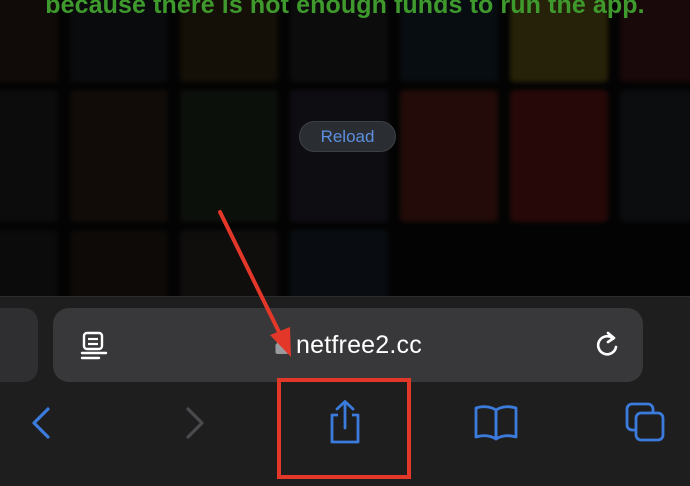 This screenshot has height=486, width=690. Describe the element at coordinates (19, 345) in the screenshot. I see `previous-tab-preview` at that location.